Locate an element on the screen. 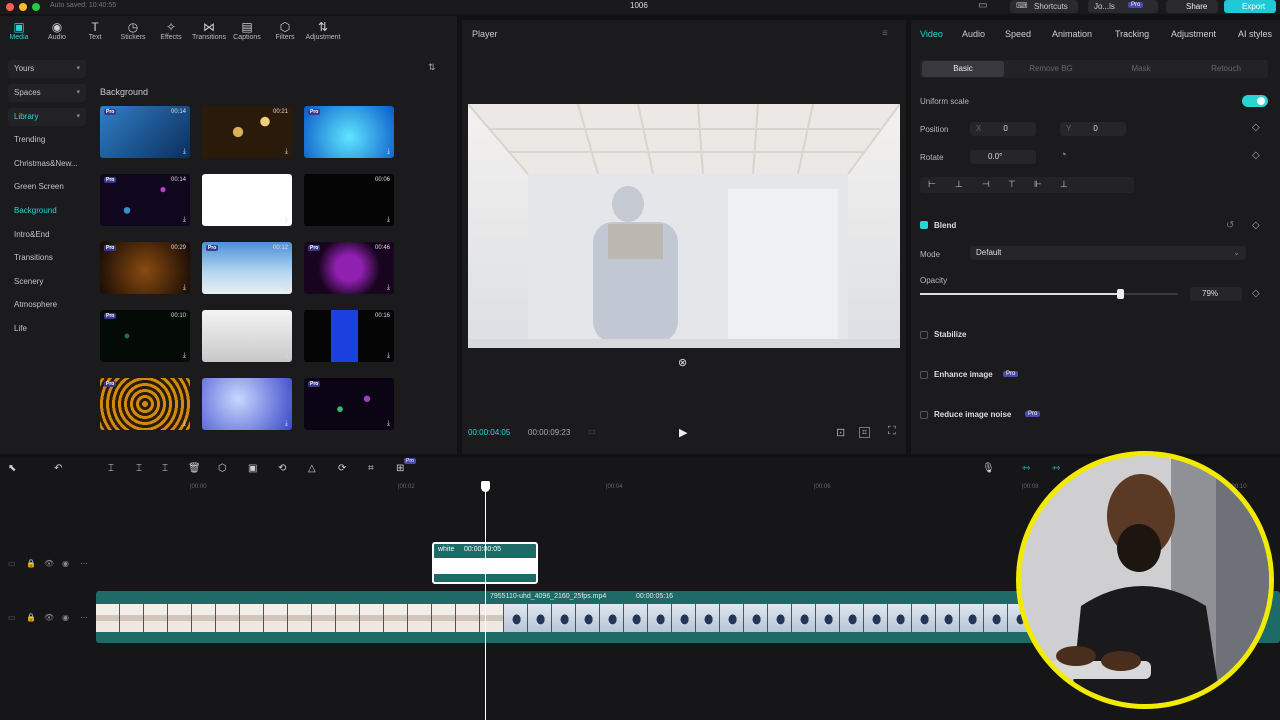  background-thumbnail: 00:06 ⤓ is located at coordinates (349, 200).